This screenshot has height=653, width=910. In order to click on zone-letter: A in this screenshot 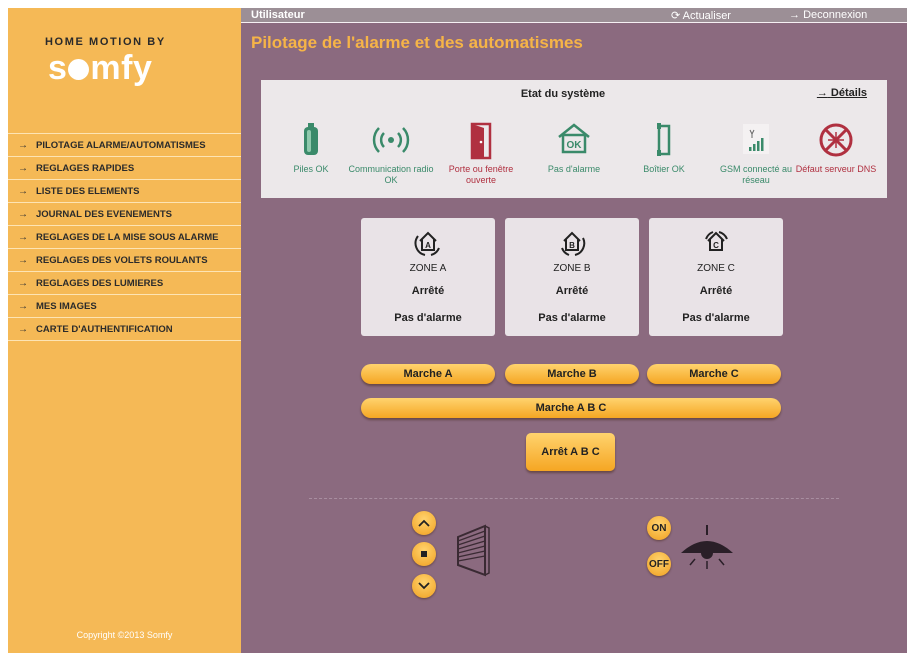, I will do `click(428, 245)`.